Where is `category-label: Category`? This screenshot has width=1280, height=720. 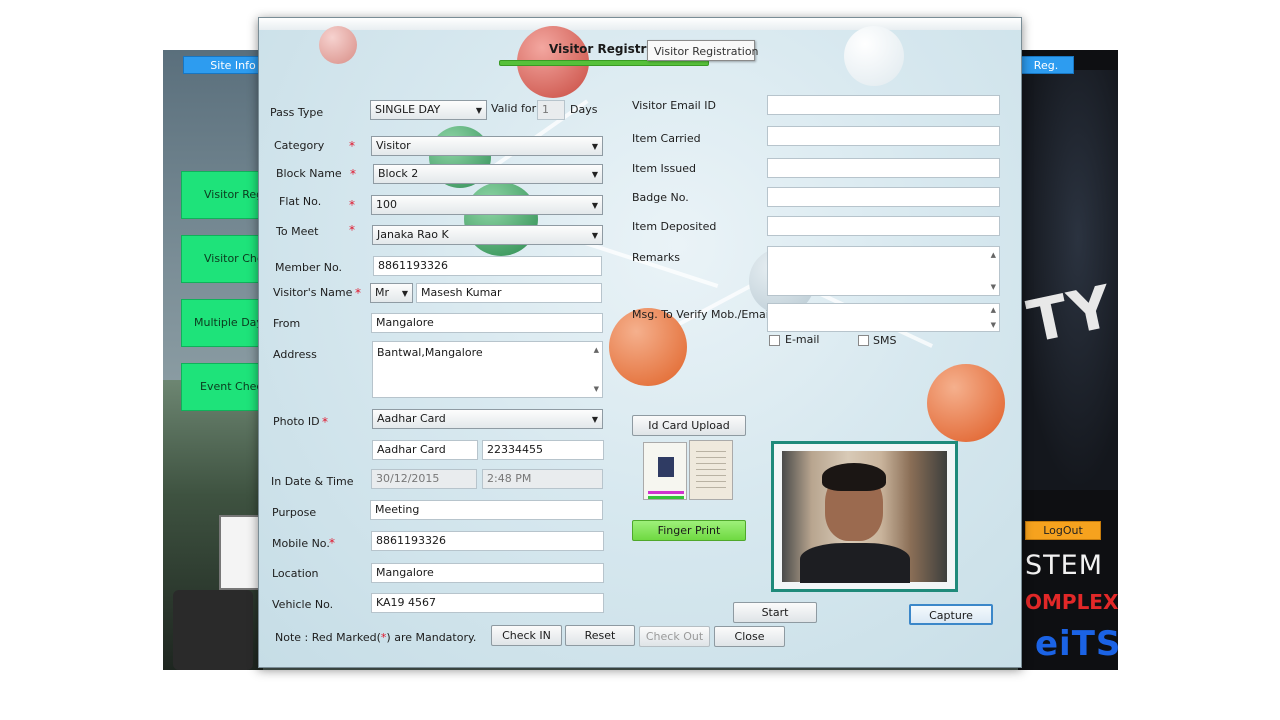
category-label: Category is located at coordinates (299, 145).